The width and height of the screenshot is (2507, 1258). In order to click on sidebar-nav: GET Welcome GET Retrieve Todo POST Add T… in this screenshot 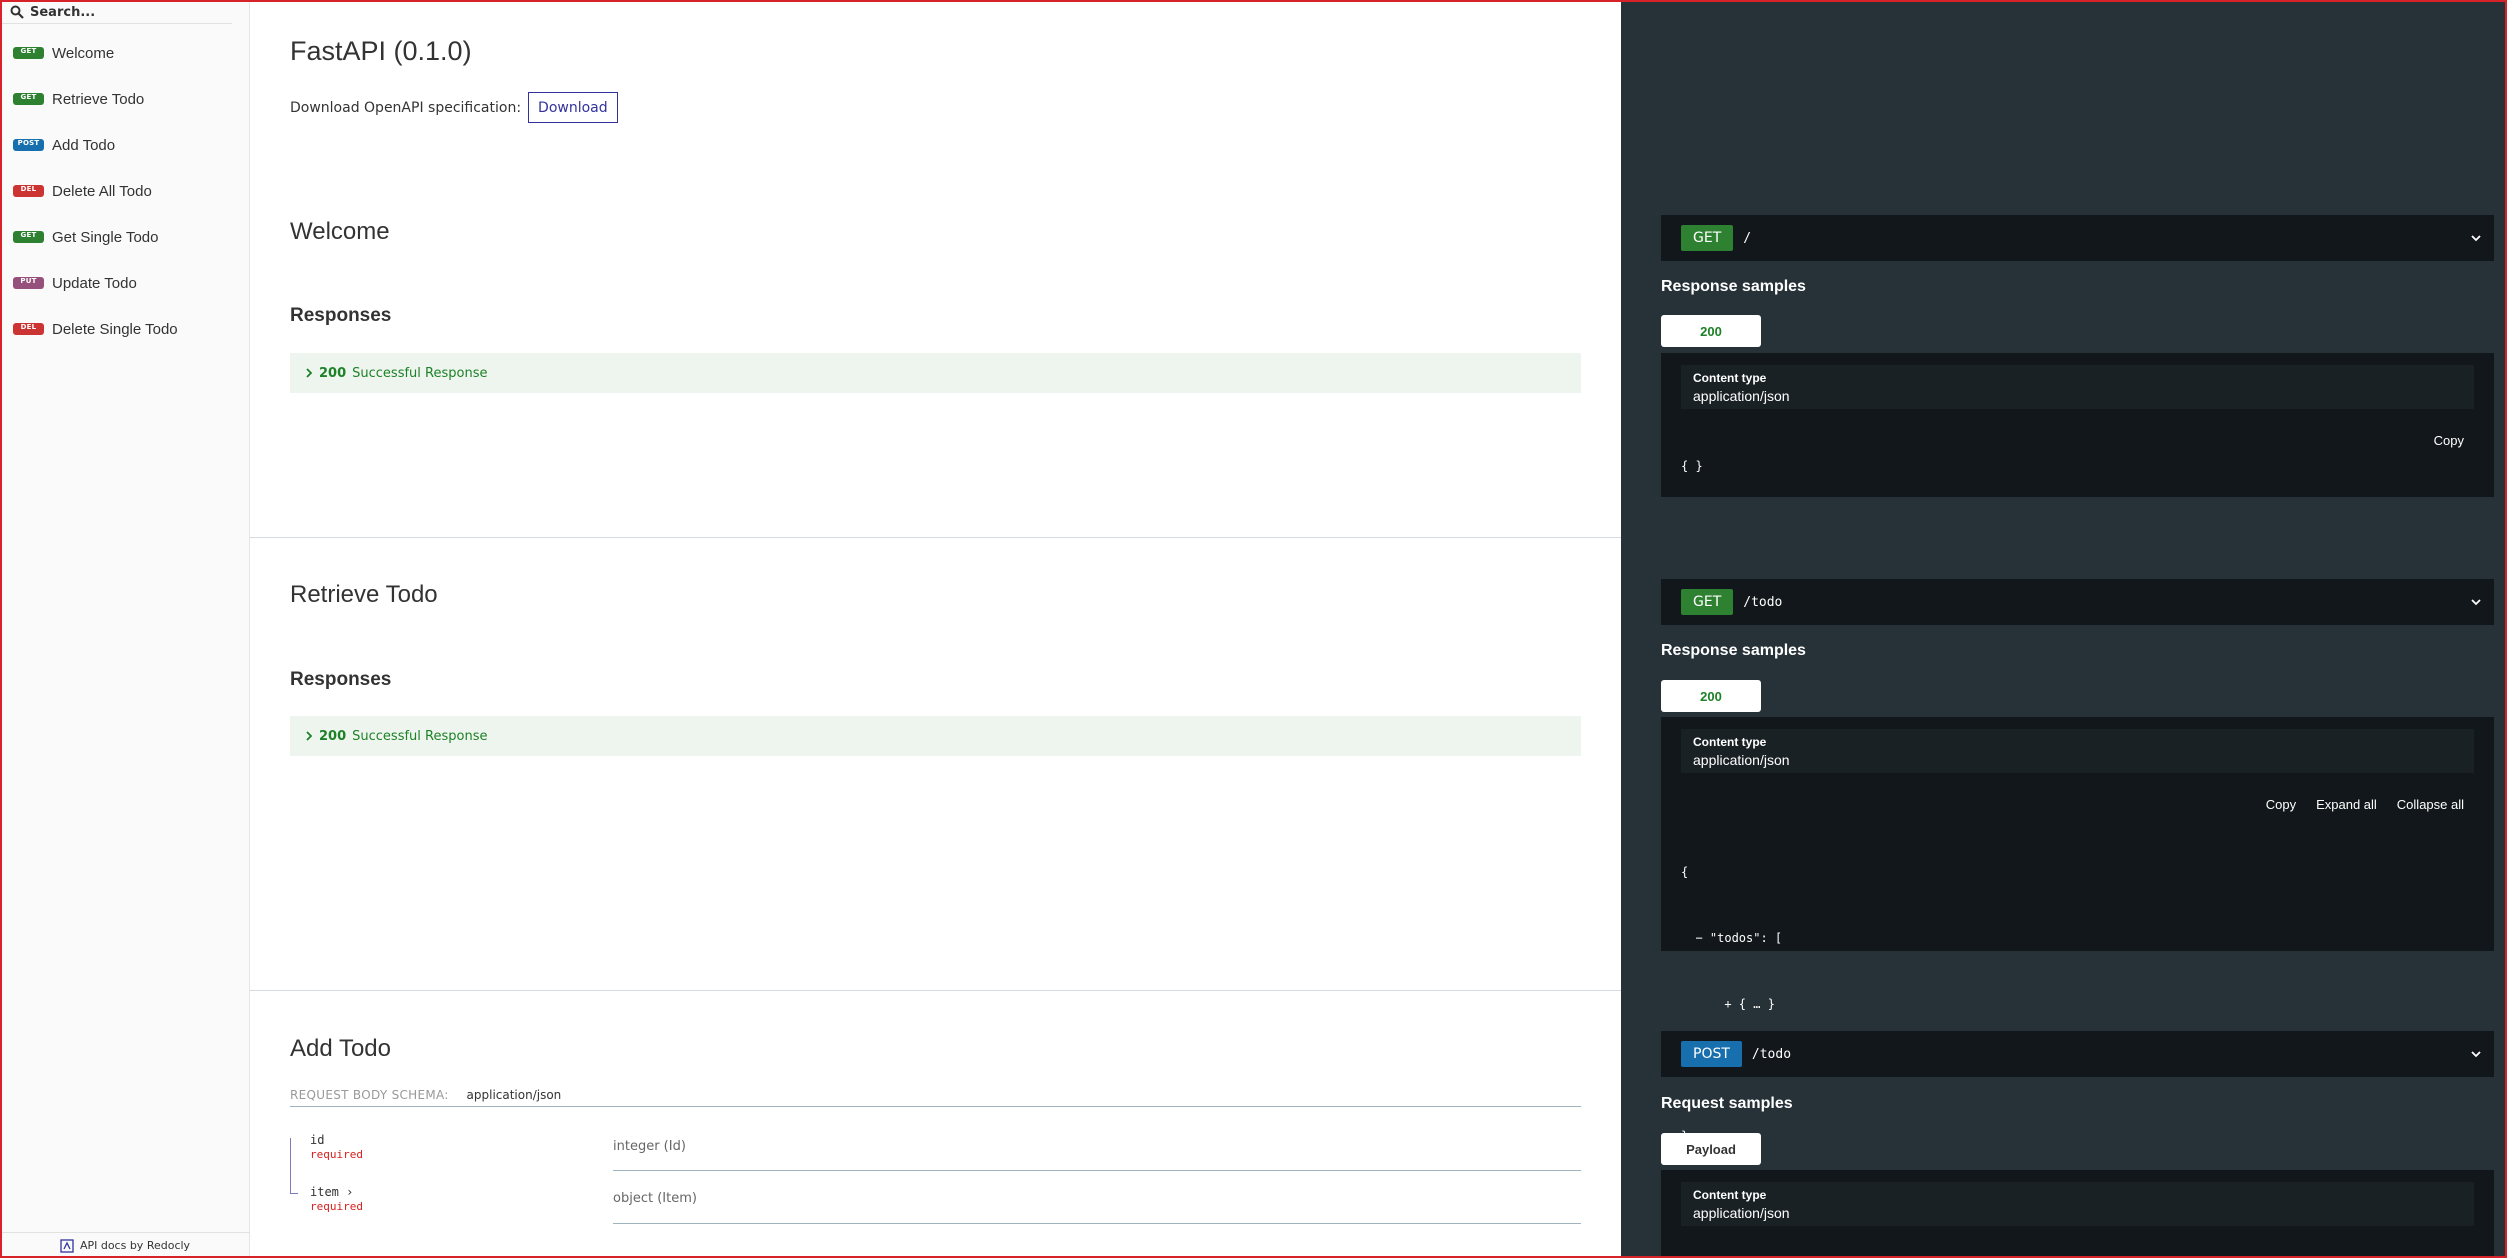, I will do `click(125, 191)`.